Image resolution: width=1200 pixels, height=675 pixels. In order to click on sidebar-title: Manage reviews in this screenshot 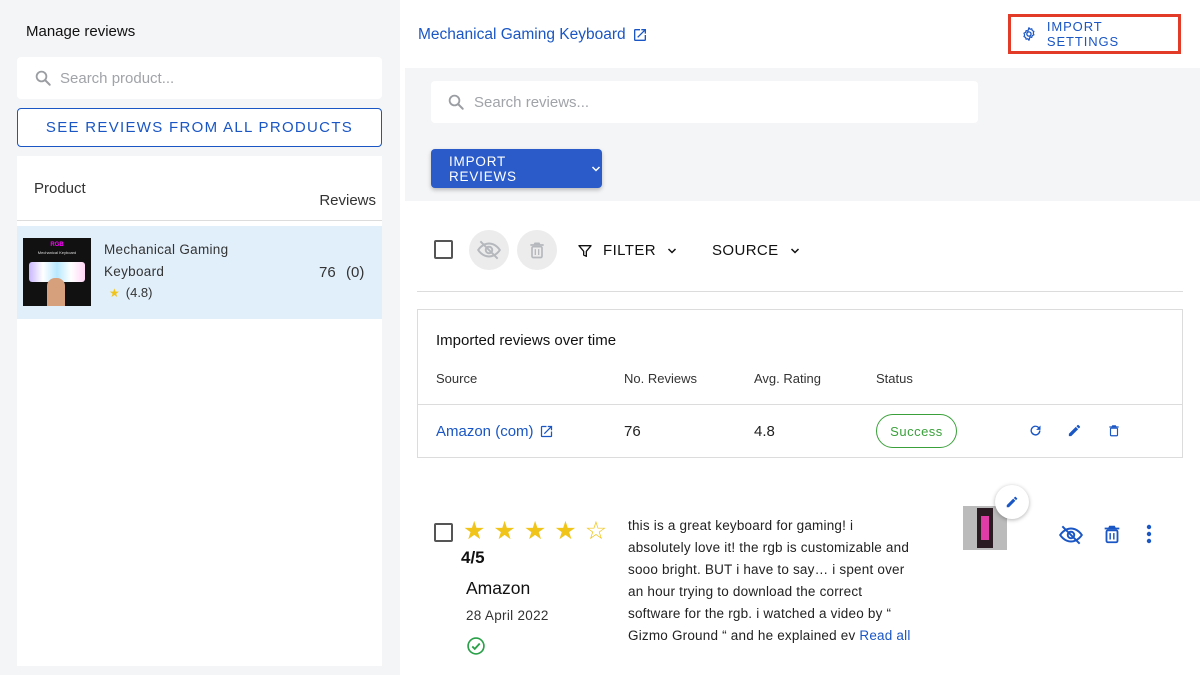, I will do `click(81, 31)`.